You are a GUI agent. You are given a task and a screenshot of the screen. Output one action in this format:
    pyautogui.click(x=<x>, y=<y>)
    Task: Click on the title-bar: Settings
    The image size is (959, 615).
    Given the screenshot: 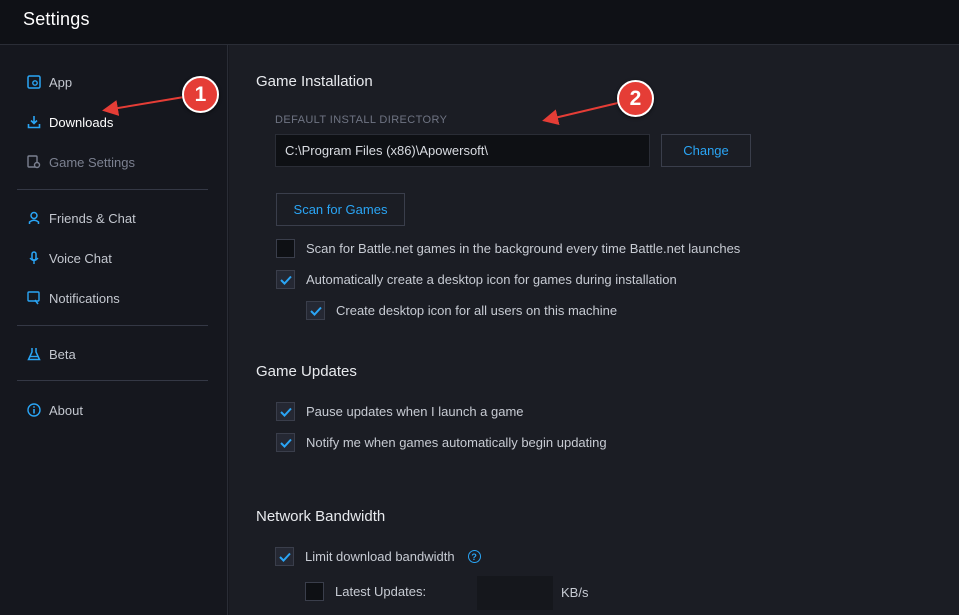 What is the action you would take?
    pyautogui.click(x=479, y=22)
    